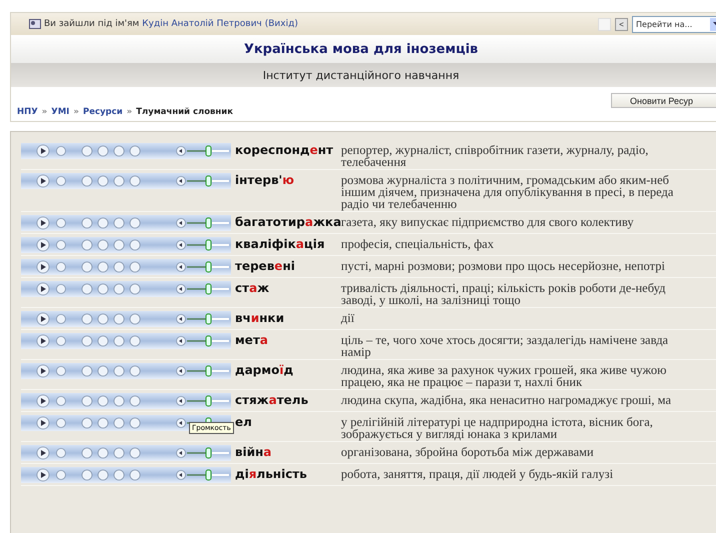 This screenshot has height=533, width=716. Describe the element at coordinates (361, 75) in the screenshot. I see `institute-subtitle: Інститут дистанційного навчання` at that location.